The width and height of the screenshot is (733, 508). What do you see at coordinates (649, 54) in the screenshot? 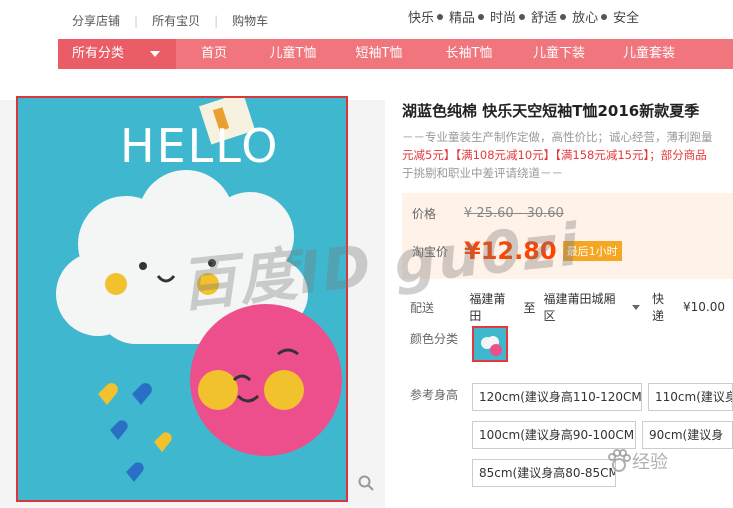
I see `nav-kids-sets: 儿童套装` at bounding box center [649, 54].